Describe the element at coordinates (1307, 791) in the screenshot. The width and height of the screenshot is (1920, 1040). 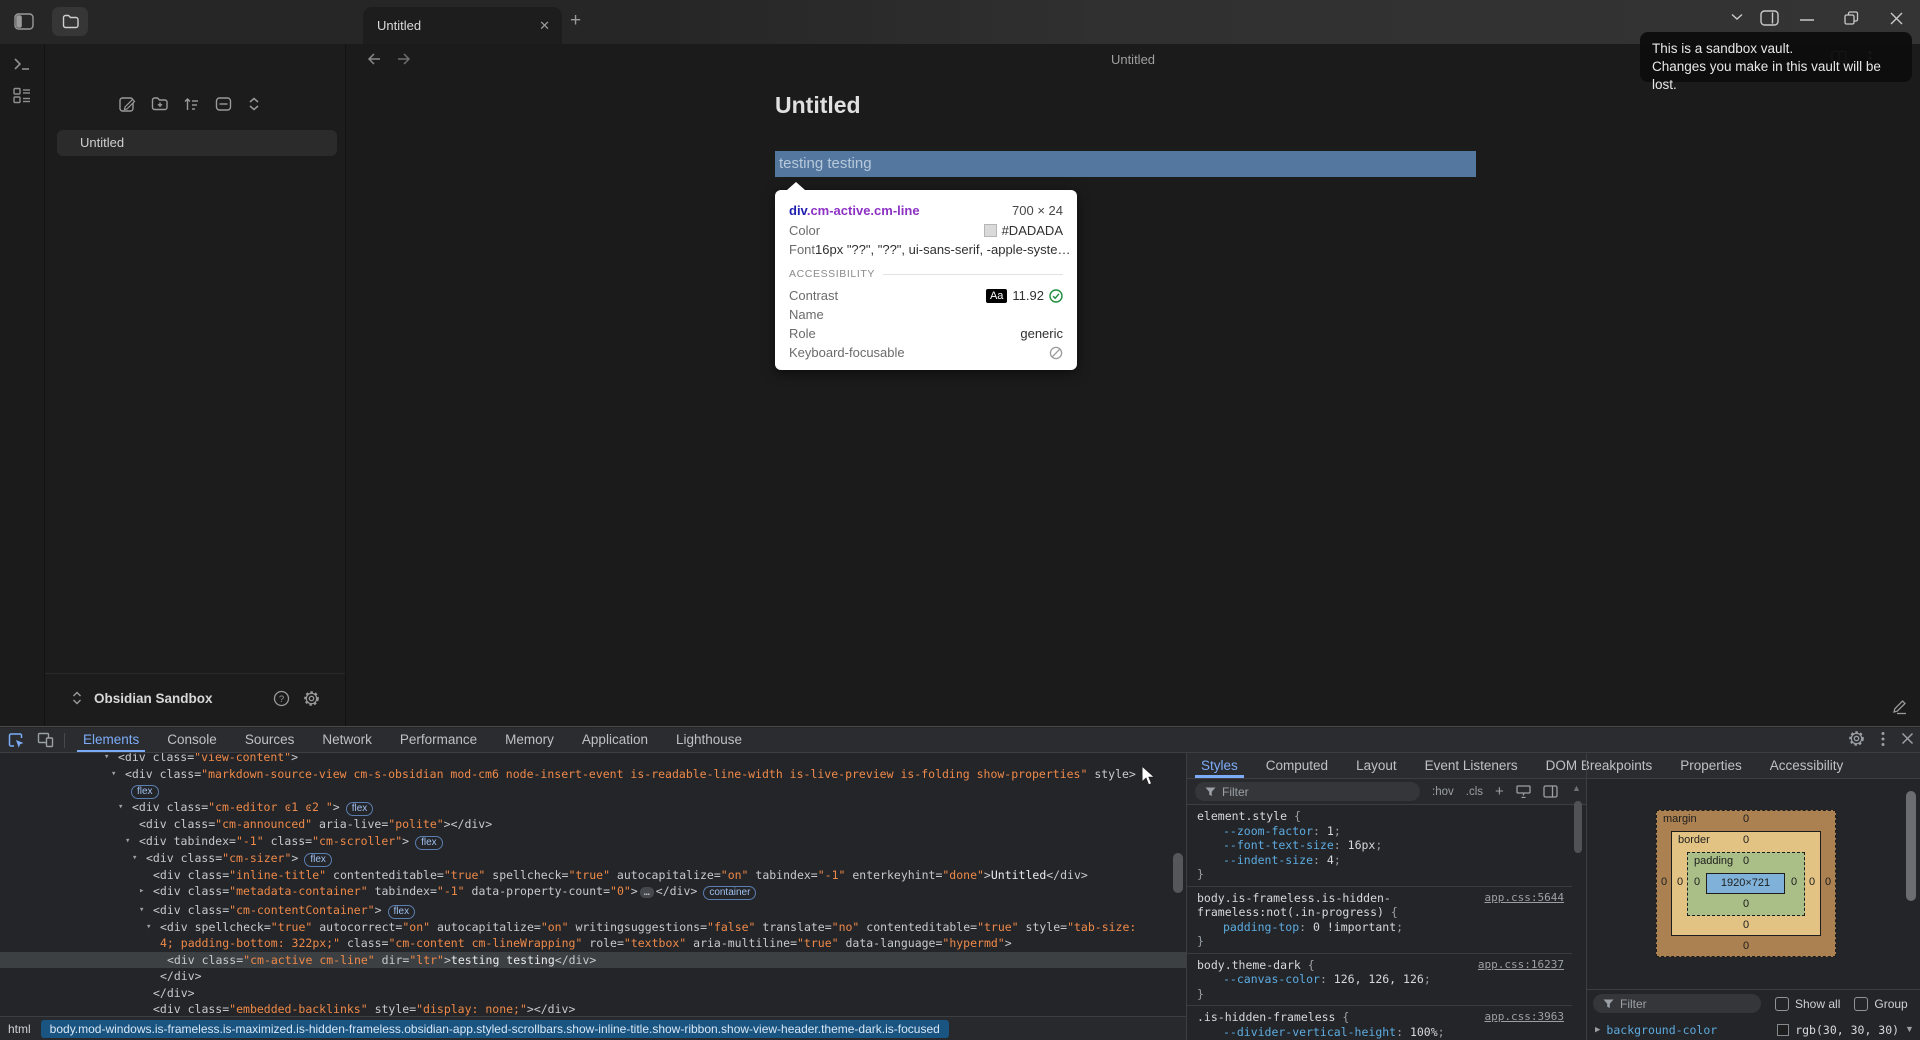
I see `styles-filter-input: Filter` at that location.